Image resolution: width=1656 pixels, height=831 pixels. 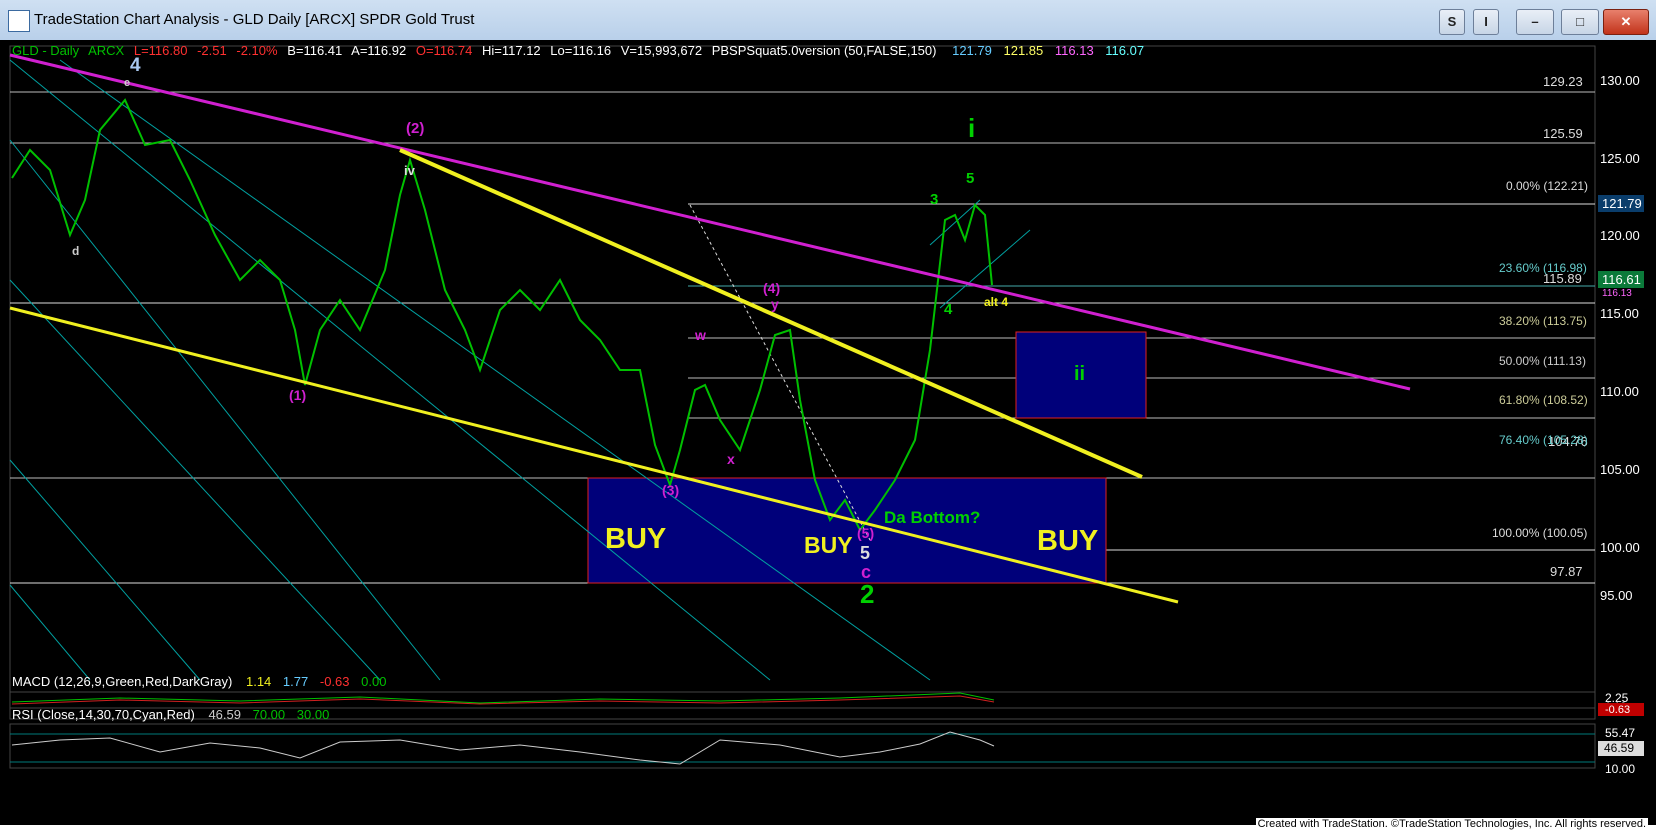 I want to click on macd-line, so click(x=503, y=698).